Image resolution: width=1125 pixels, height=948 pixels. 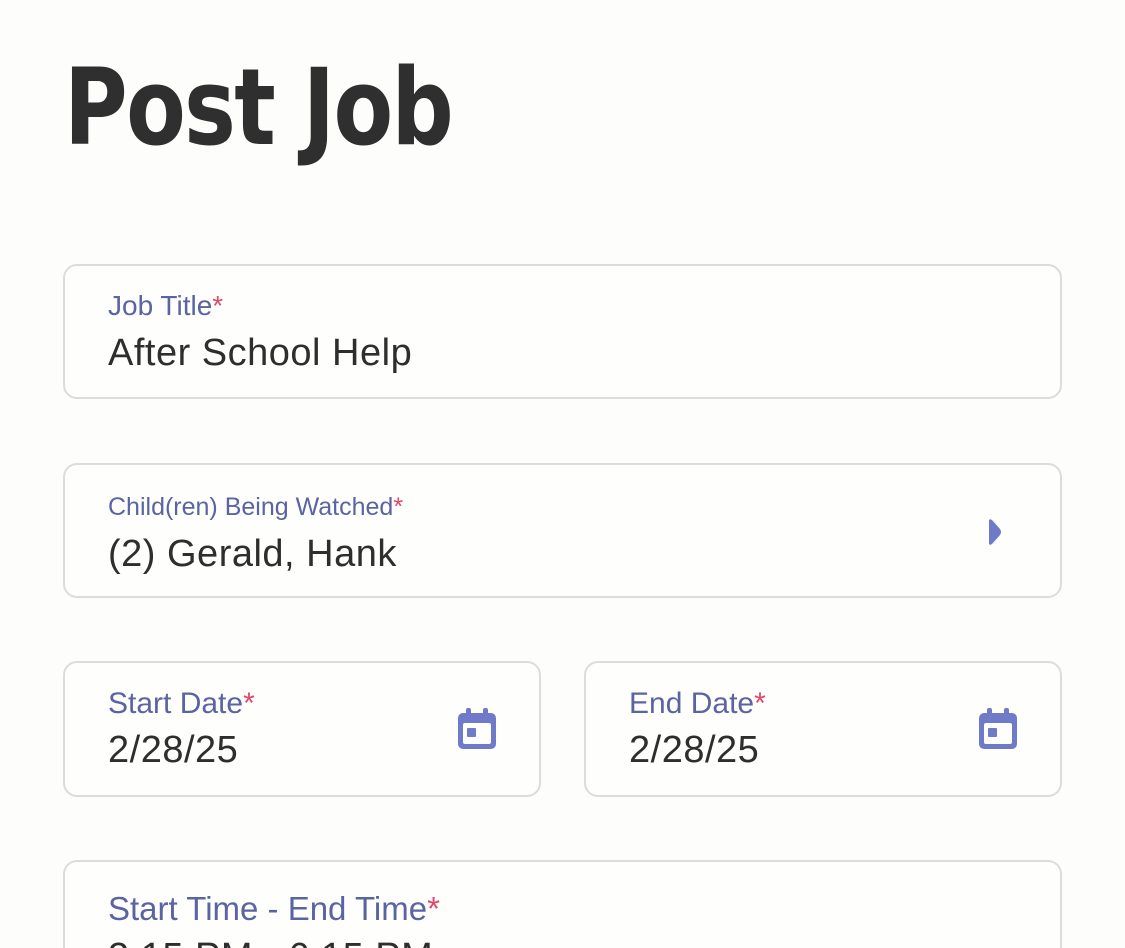 I want to click on start-date-label-text: Start Date, so click(x=176, y=703).